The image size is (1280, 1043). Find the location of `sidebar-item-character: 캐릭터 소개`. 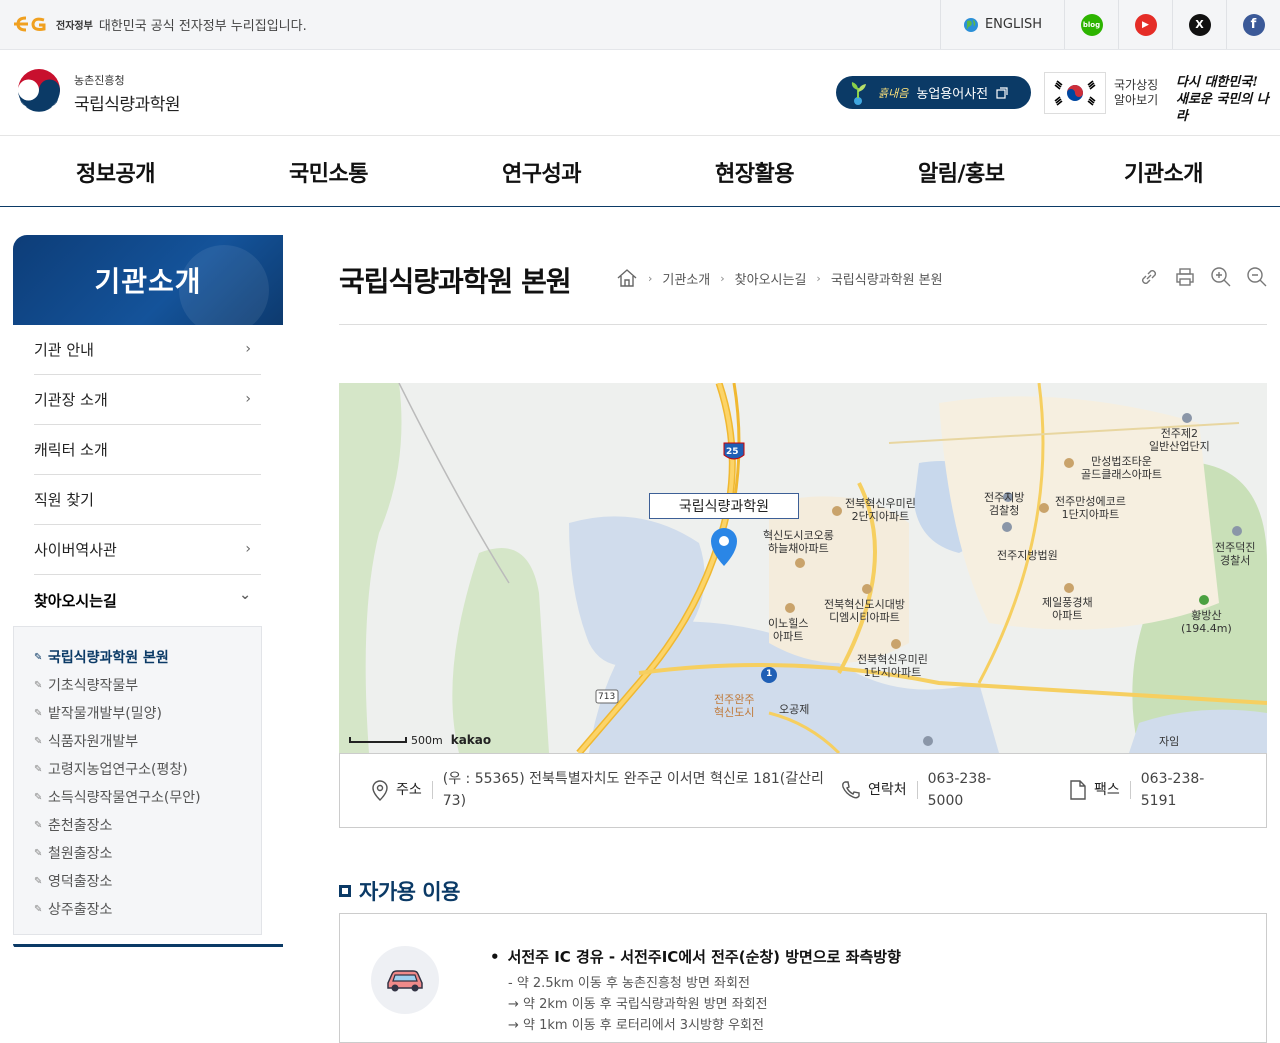

sidebar-item-character: 캐릭터 소개 is located at coordinates (147, 450).